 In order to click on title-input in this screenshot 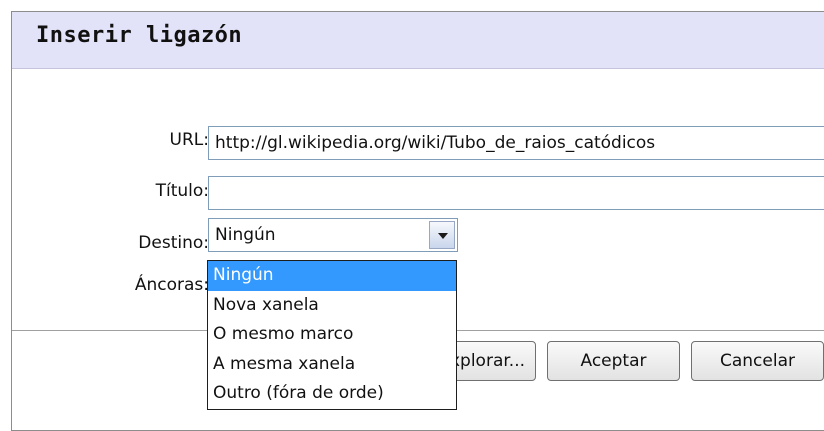, I will do `click(516, 193)`.